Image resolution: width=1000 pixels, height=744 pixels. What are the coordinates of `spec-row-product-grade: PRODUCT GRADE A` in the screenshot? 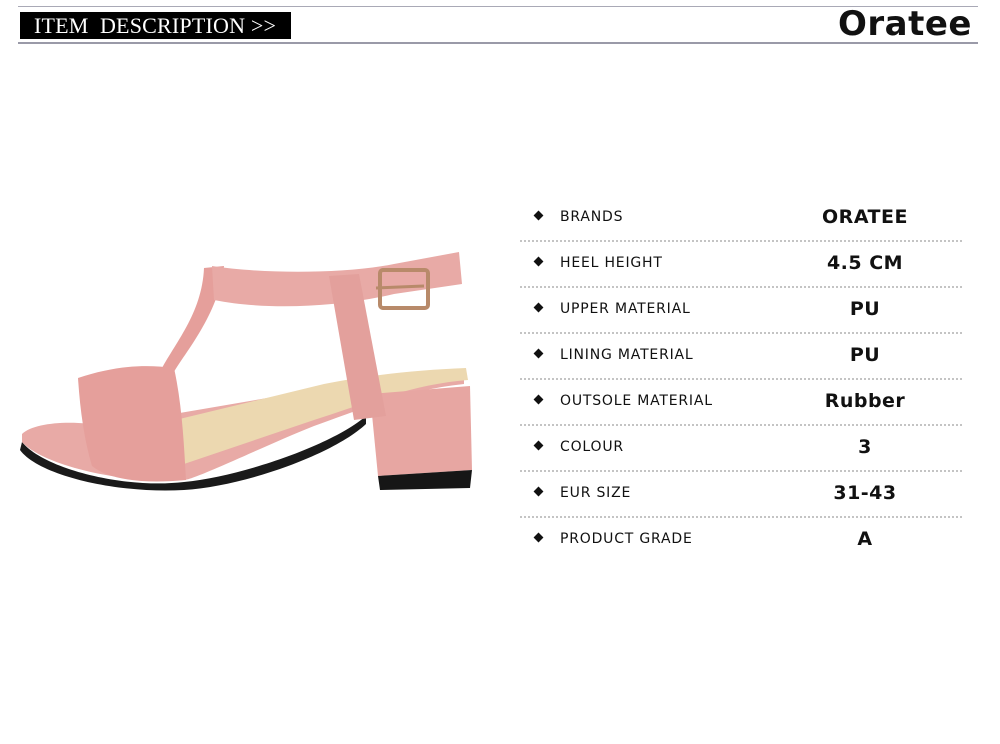 It's located at (741, 540).